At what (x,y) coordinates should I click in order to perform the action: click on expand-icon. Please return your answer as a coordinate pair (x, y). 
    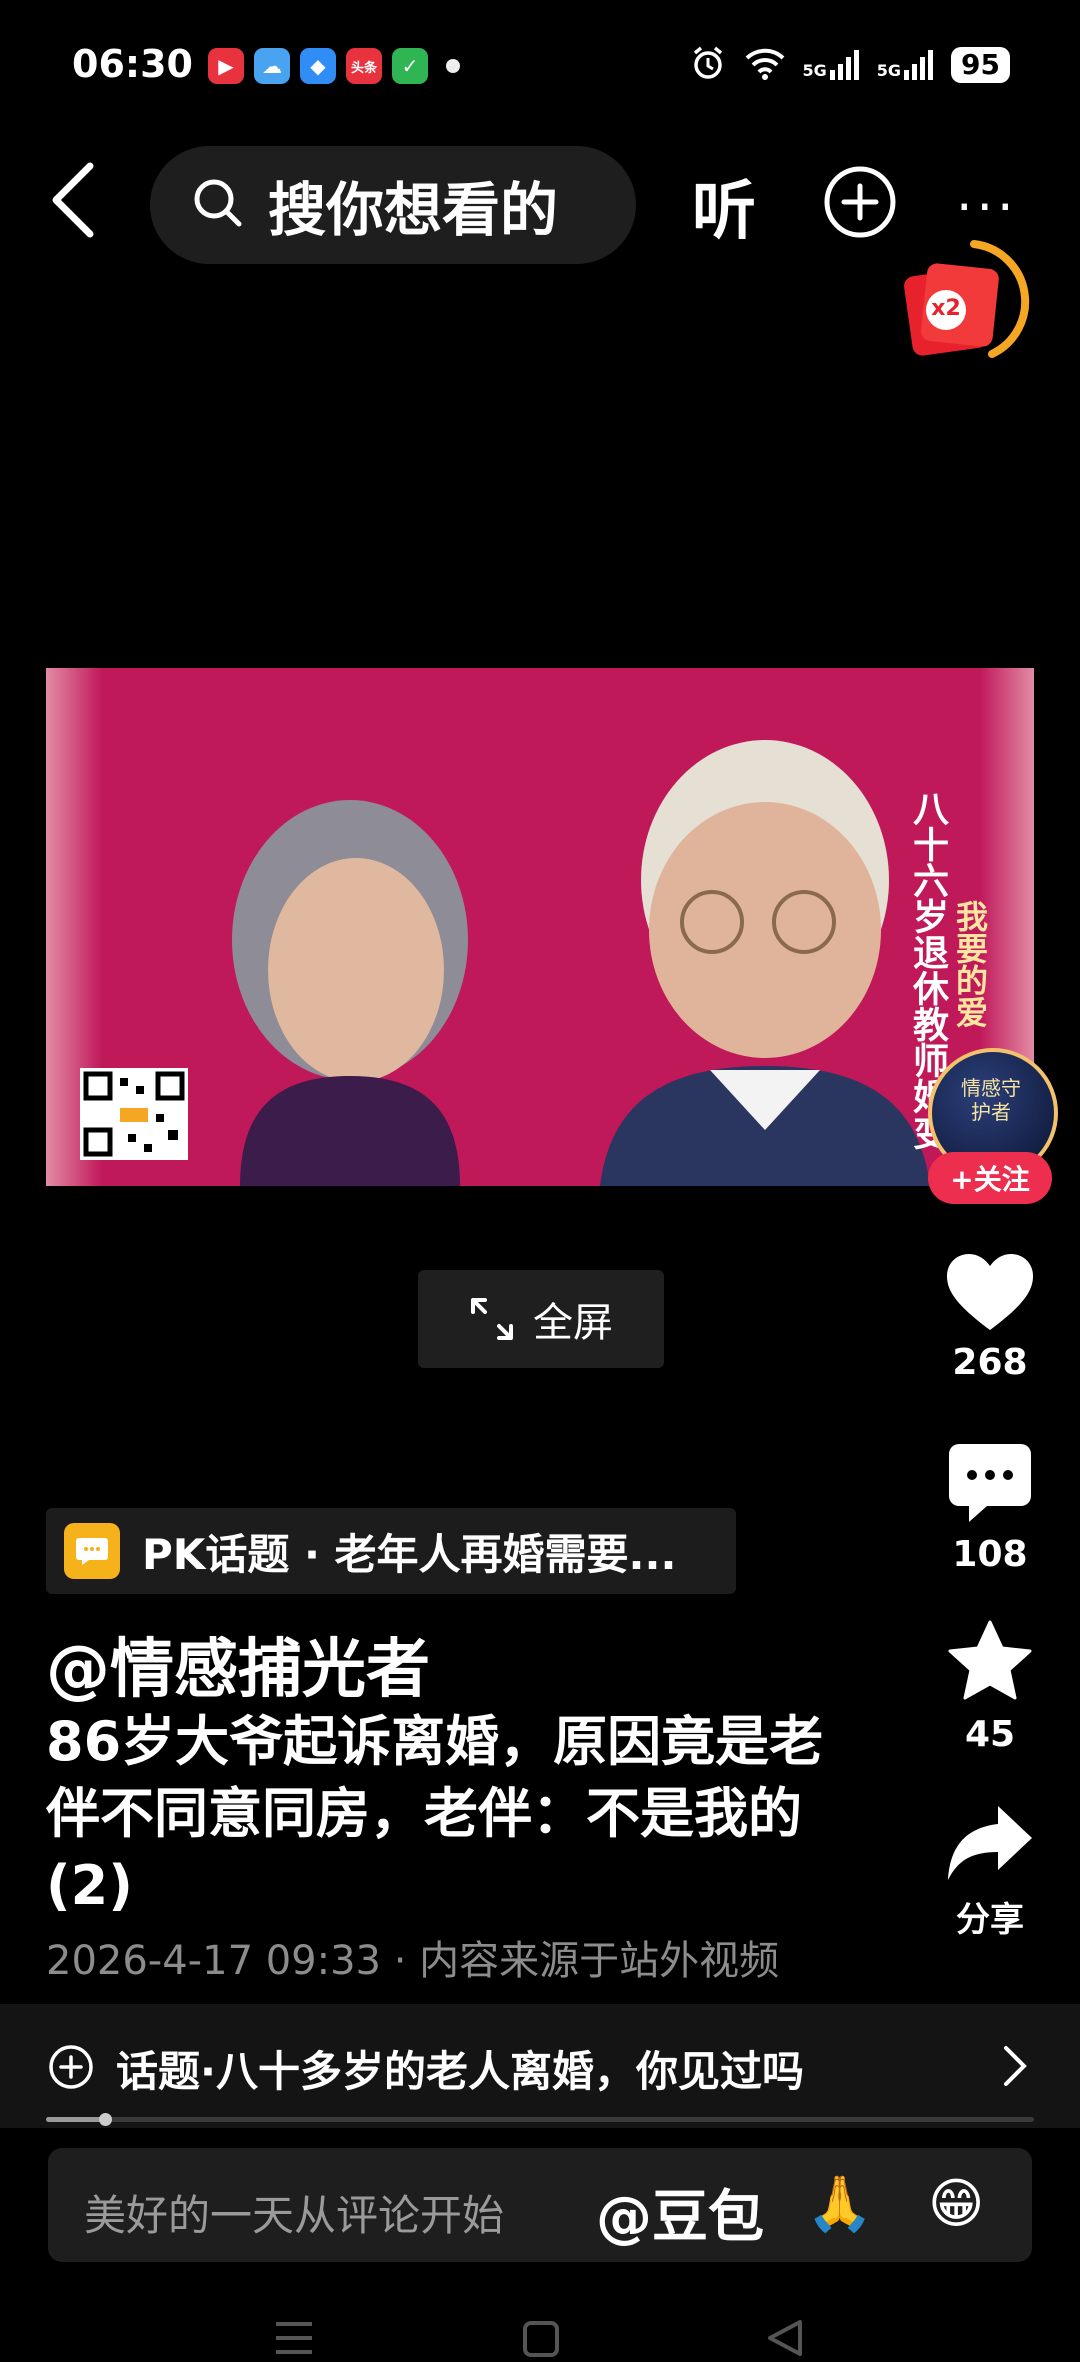
    Looking at the image, I should click on (492, 1319).